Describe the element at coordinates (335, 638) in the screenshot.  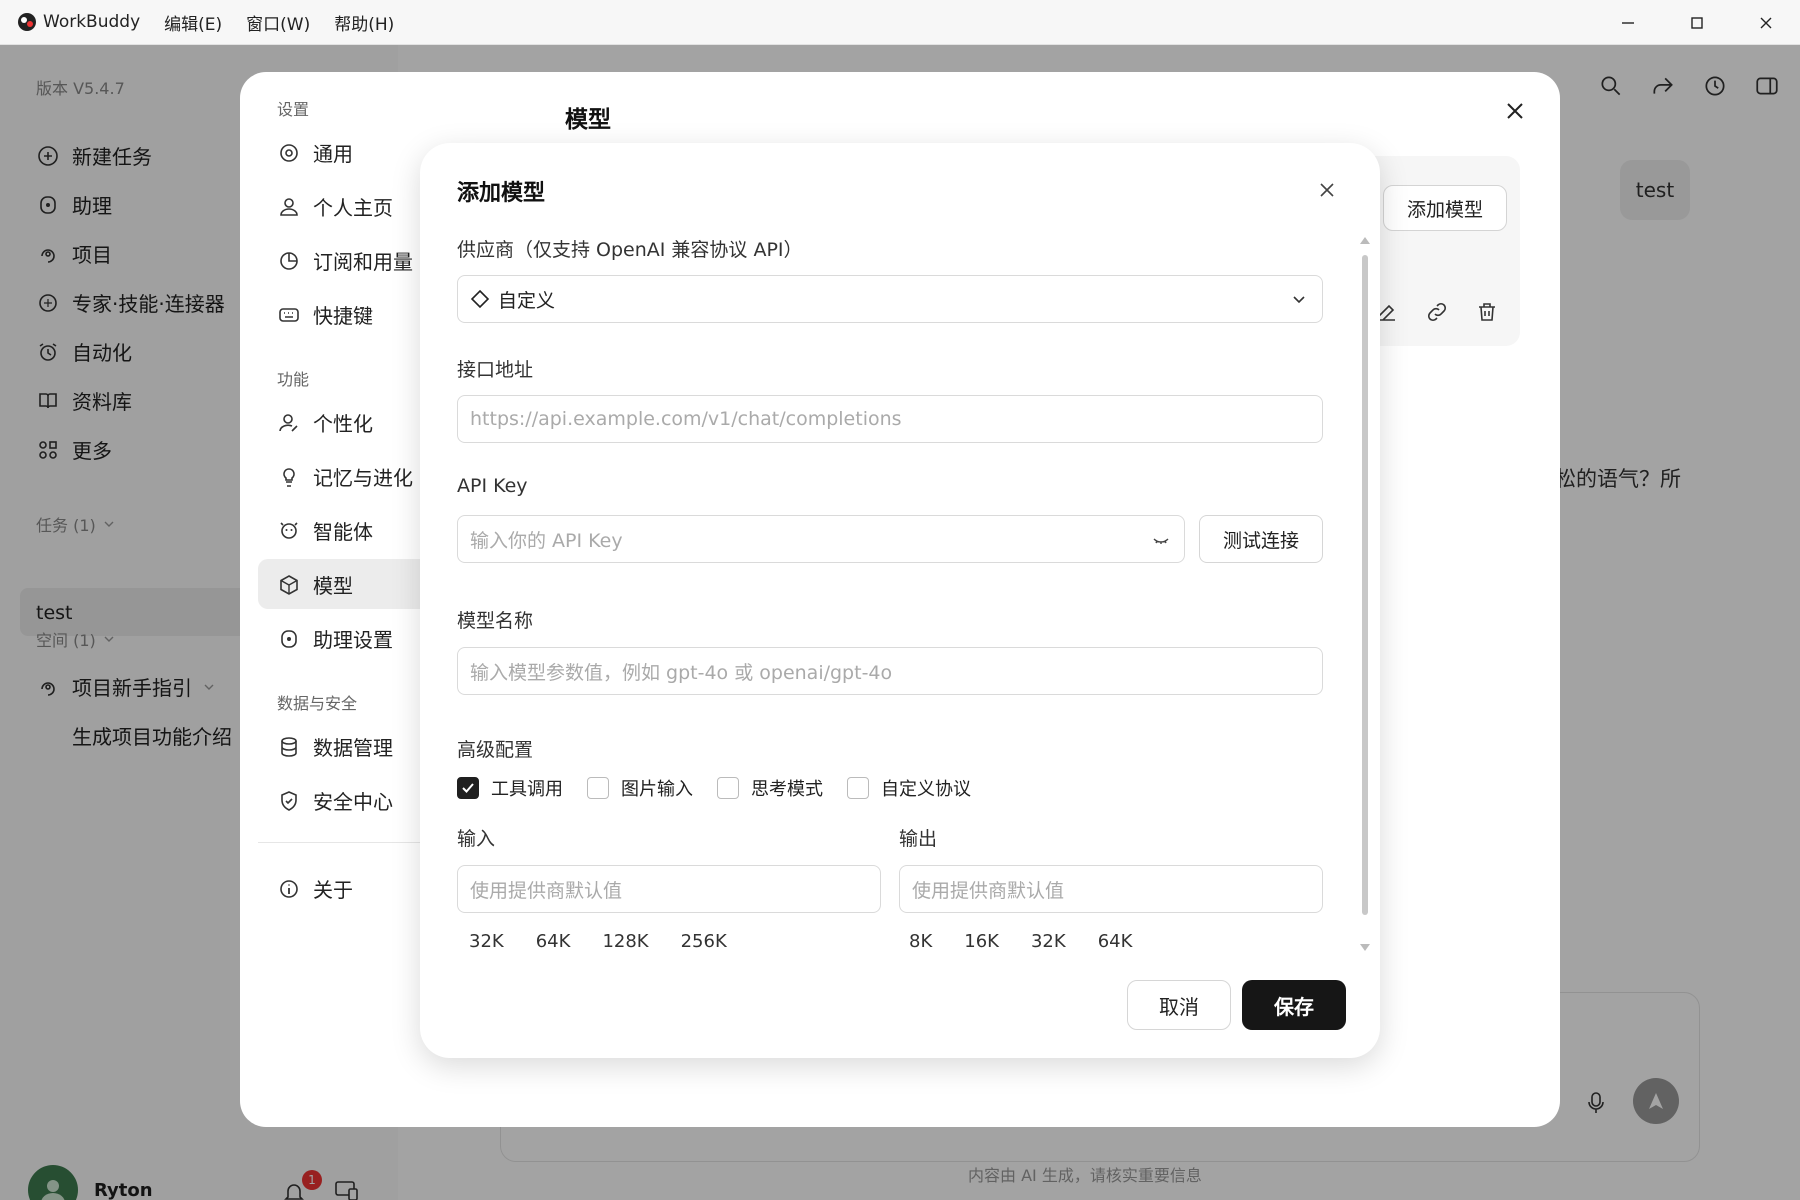
I see `nav-item-assistant-settings: 助理设置` at that location.